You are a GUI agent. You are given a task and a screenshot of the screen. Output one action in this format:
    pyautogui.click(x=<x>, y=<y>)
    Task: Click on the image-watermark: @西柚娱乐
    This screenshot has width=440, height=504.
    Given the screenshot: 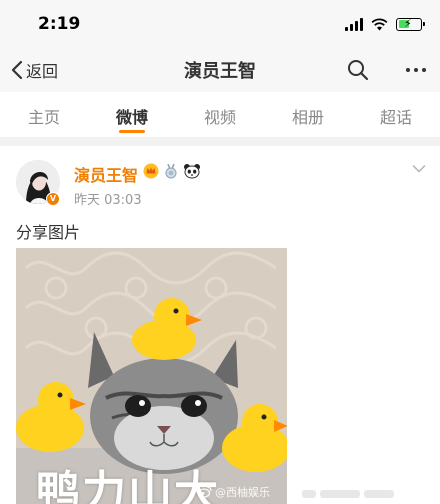 What is the action you would take?
    pyautogui.click(x=234, y=492)
    